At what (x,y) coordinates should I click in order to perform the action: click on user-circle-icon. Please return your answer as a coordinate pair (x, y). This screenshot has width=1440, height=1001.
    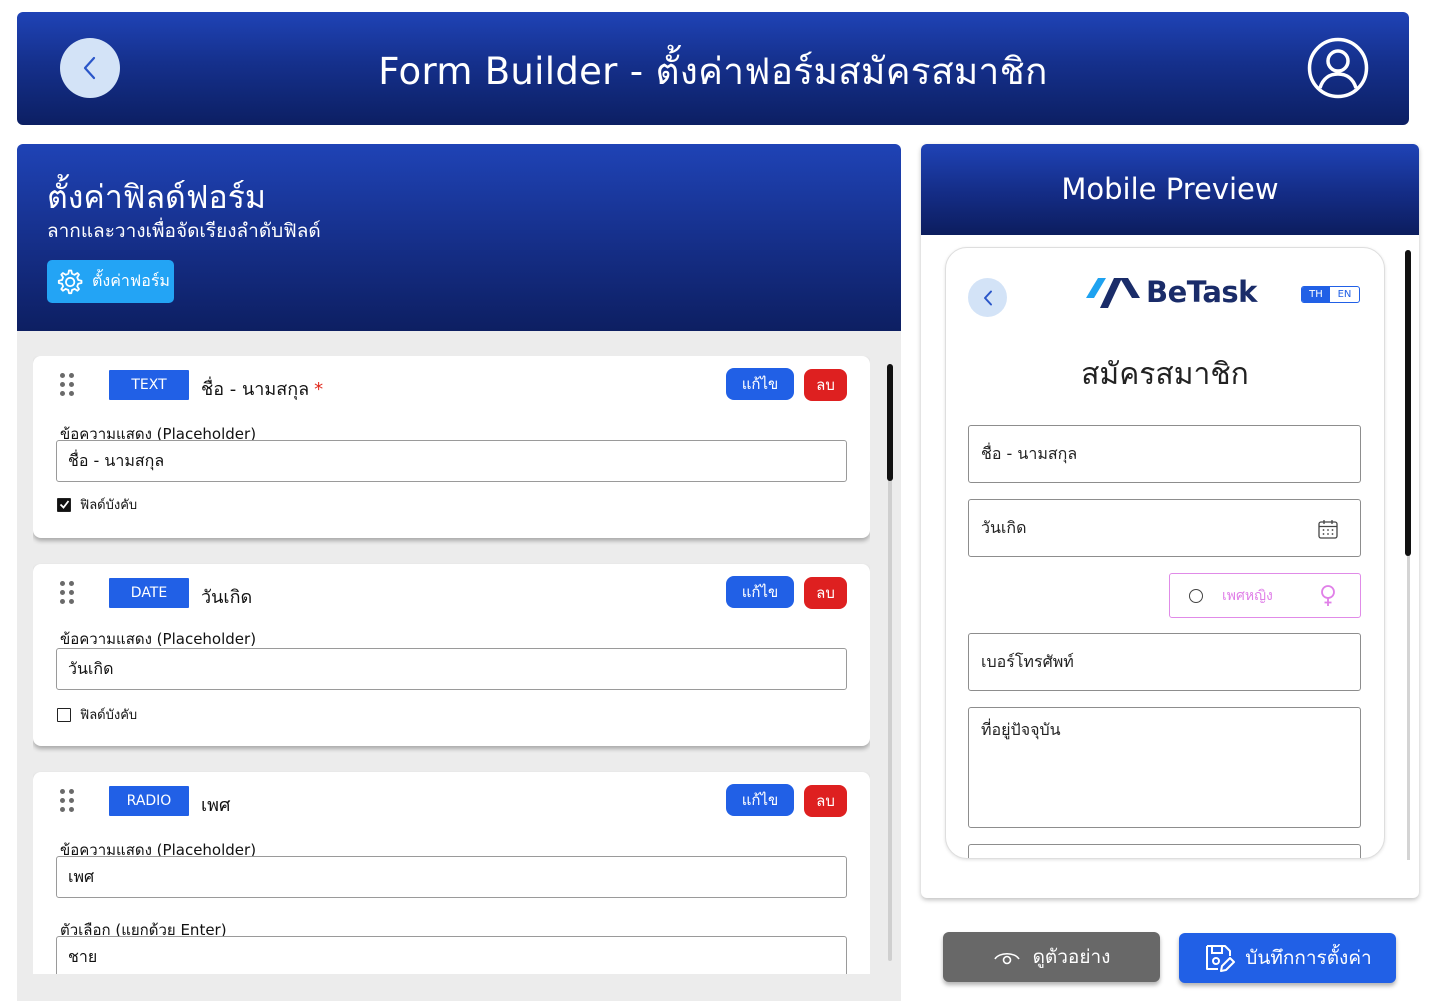
    Looking at the image, I should click on (1338, 68).